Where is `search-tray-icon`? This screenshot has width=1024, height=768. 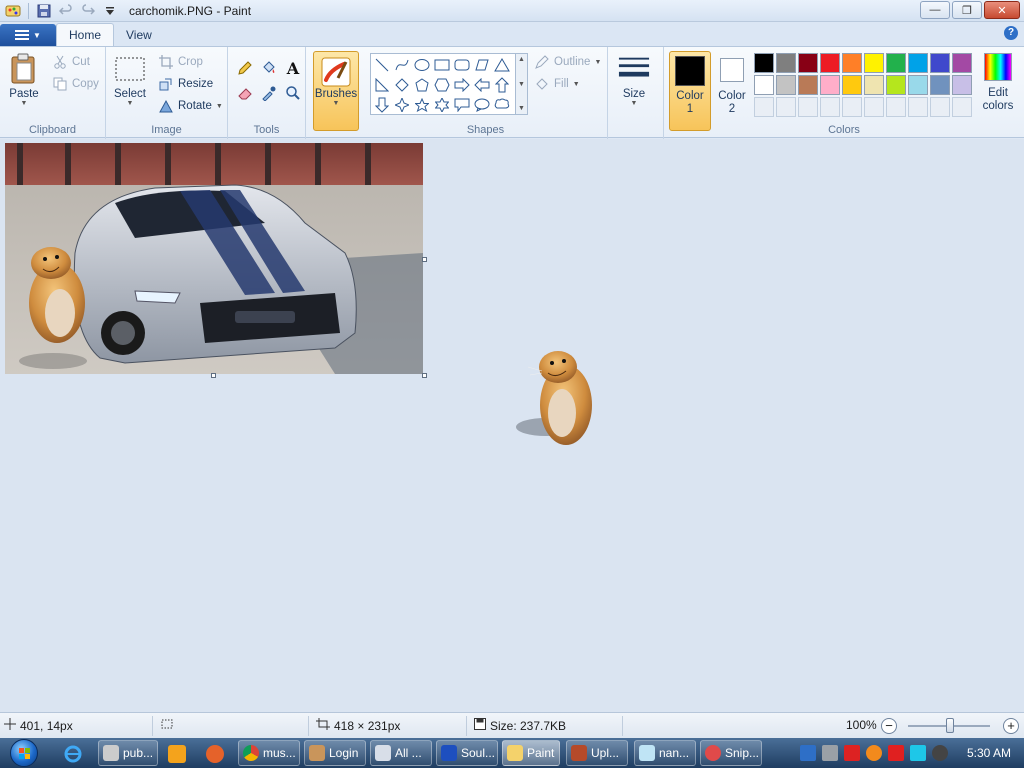
search-tray-icon is located at coordinates (874, 753).